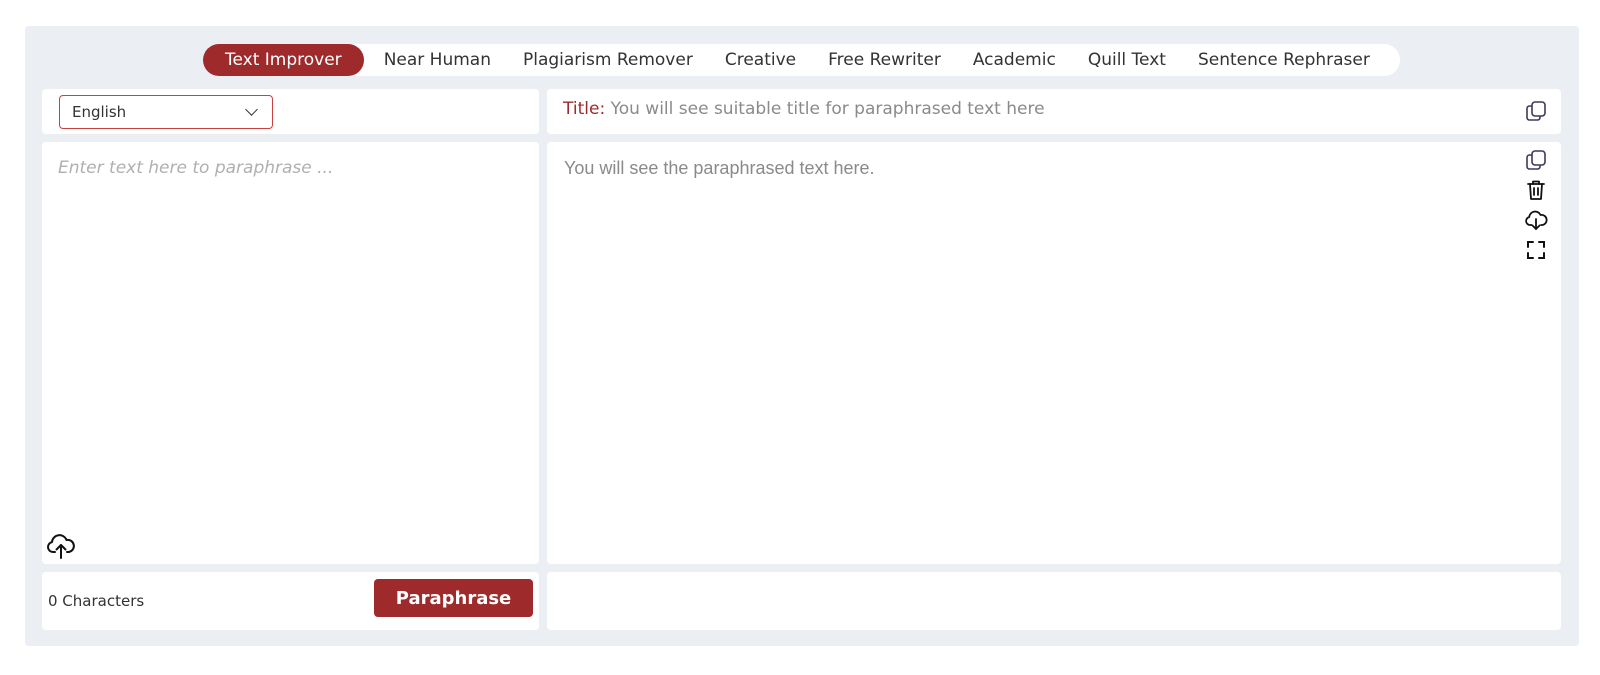 The height and width of the screenshot is (675, 1600). Describe the element at coordinates (1536, 190) in the screenshot. I see `trash-icon` at that location.